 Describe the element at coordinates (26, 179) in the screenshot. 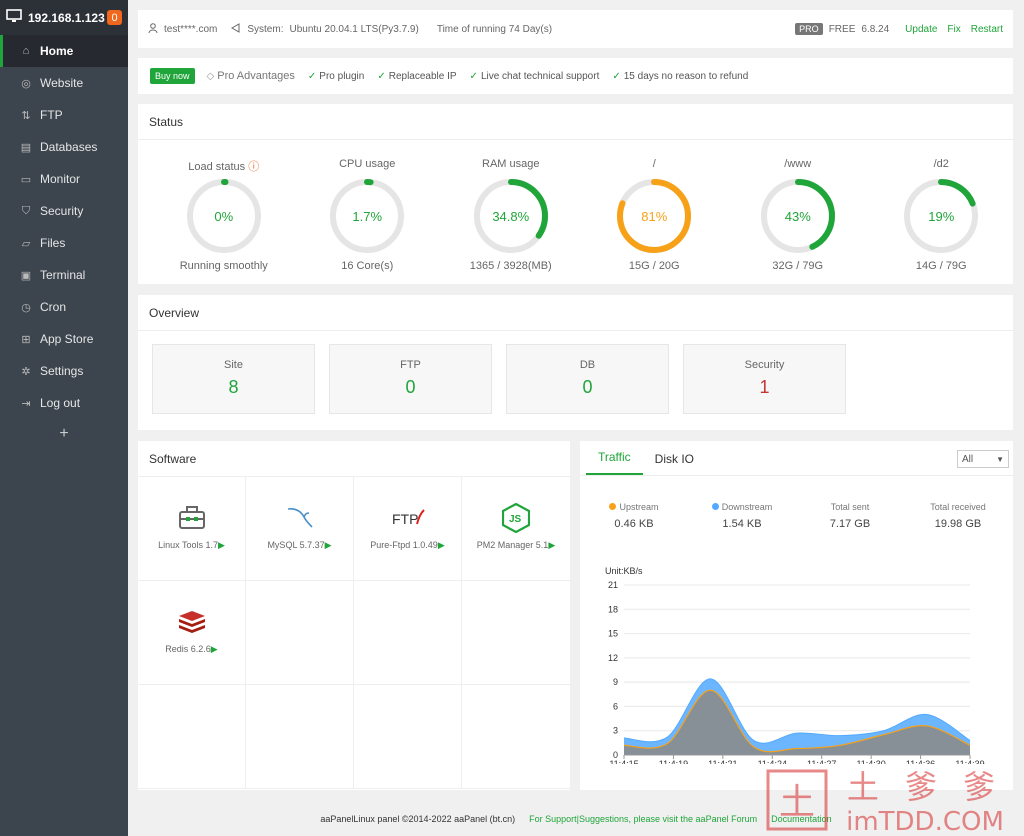

I see `monitor-icon: ▭` at that location.